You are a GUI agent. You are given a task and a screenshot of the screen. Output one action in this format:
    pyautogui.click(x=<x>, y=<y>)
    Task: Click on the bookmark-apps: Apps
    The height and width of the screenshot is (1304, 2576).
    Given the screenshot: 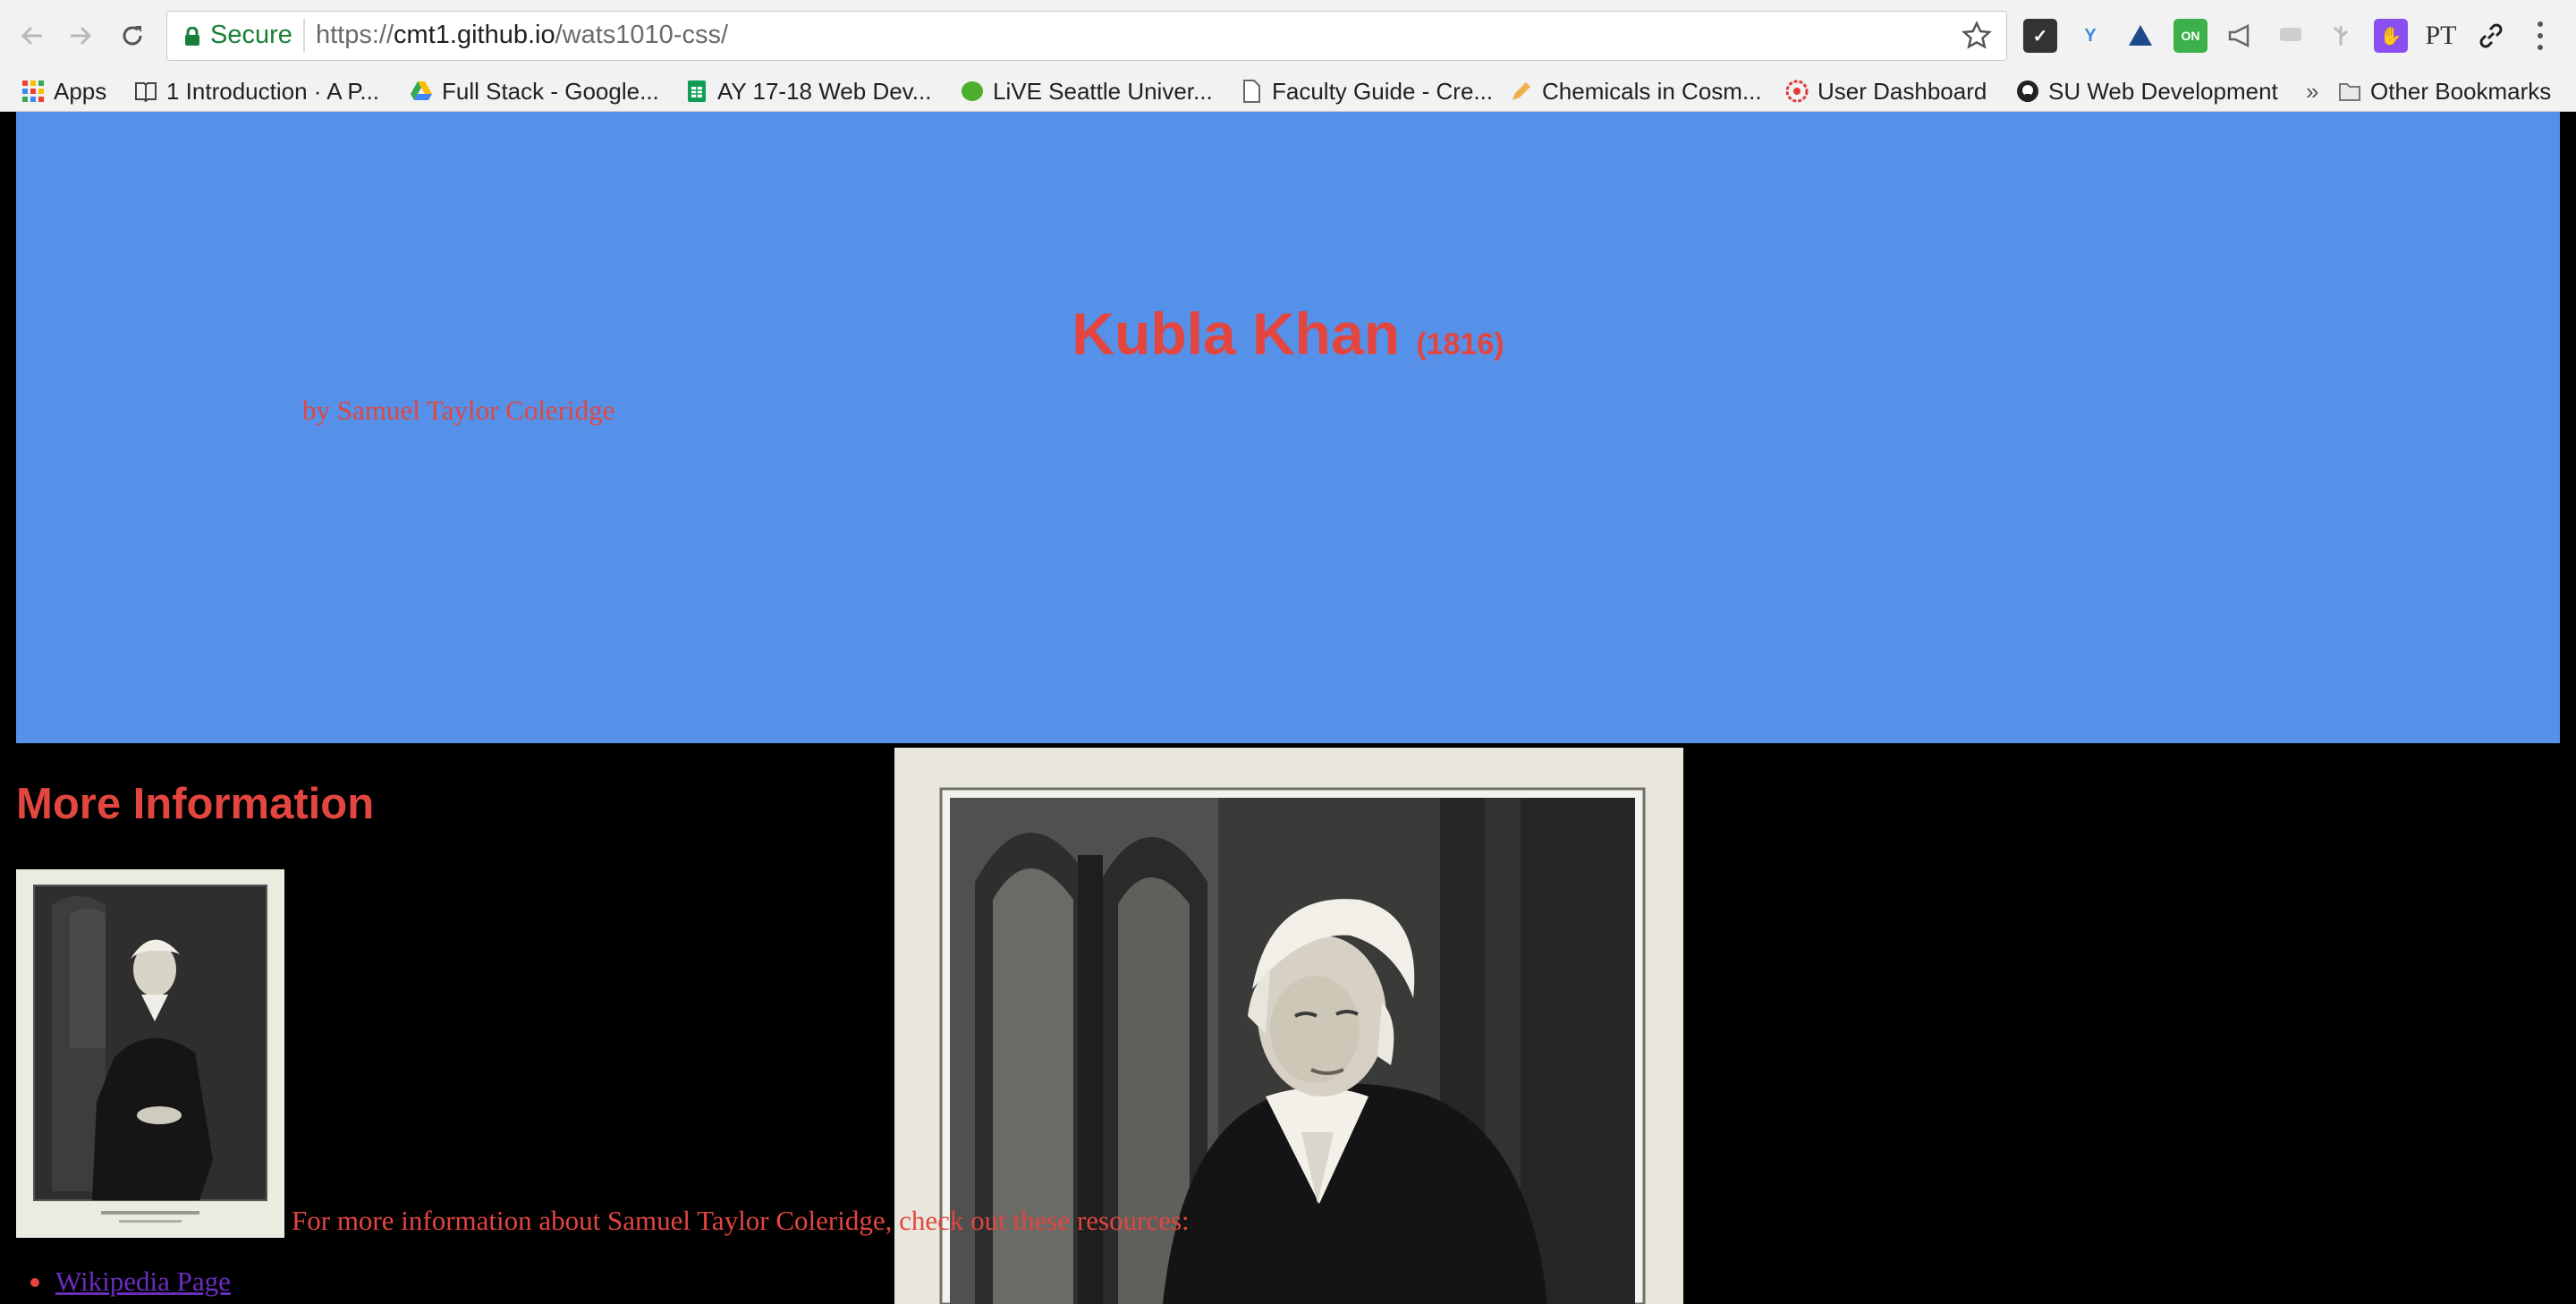 What is the action you would take?
    pyautogui.click(x=63, y=92)
    